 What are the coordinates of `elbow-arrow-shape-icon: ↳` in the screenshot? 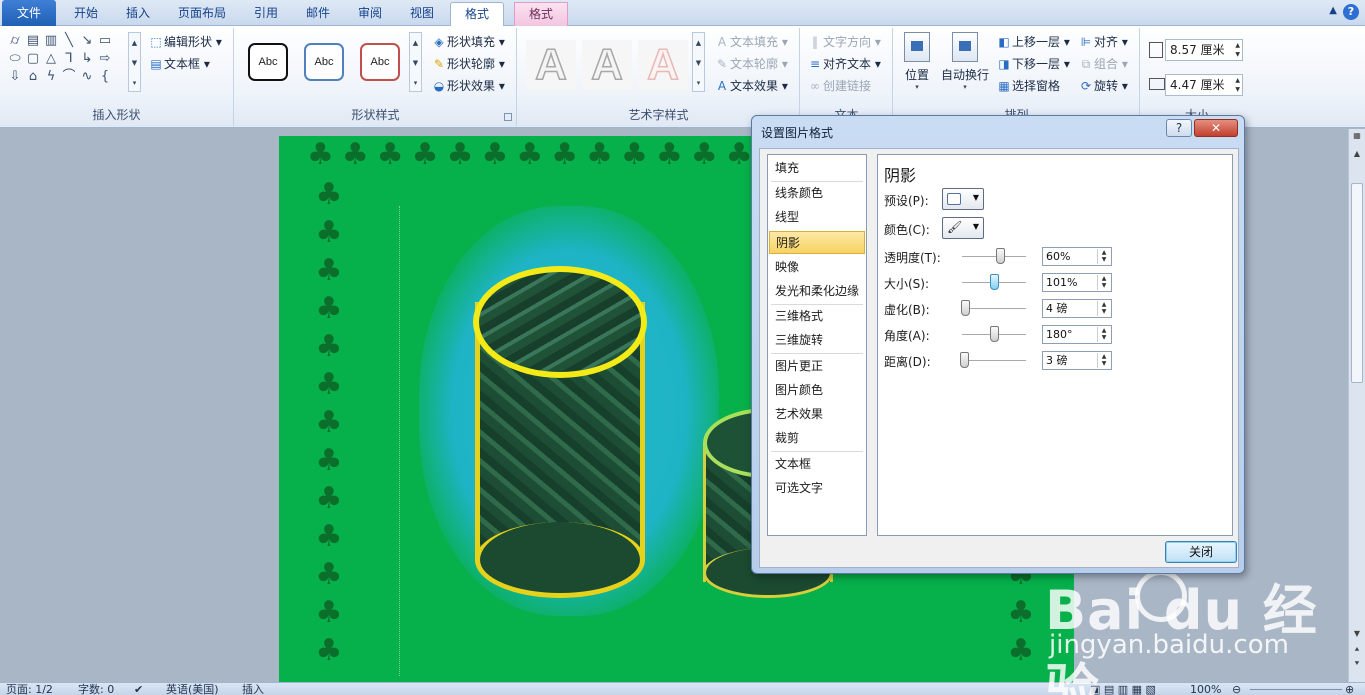 It's located at (87, 59).